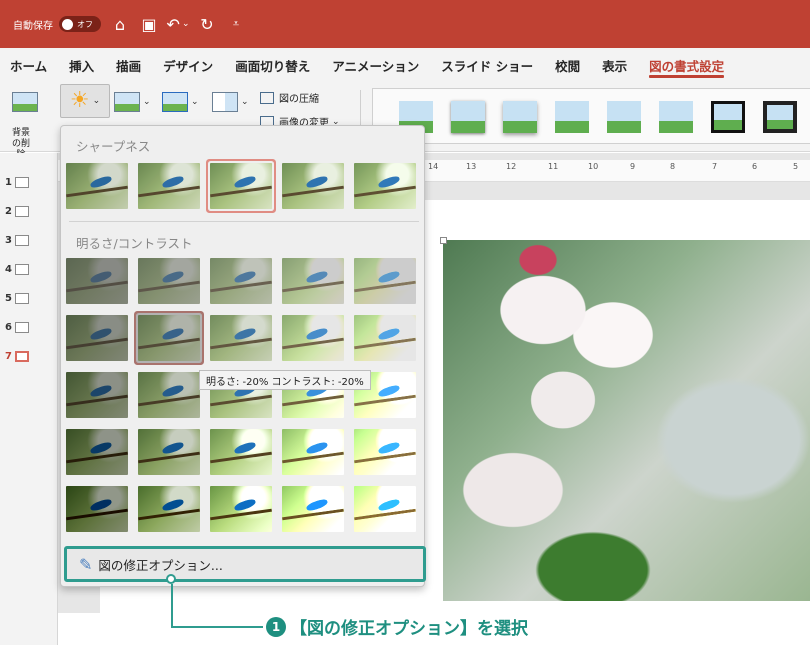 This screenshot has width=810, height=645. What do you see at coordinates (17, 327) in the screenshot?
I see `slide-thumb-6: 6` at bounding box center [17, 327].